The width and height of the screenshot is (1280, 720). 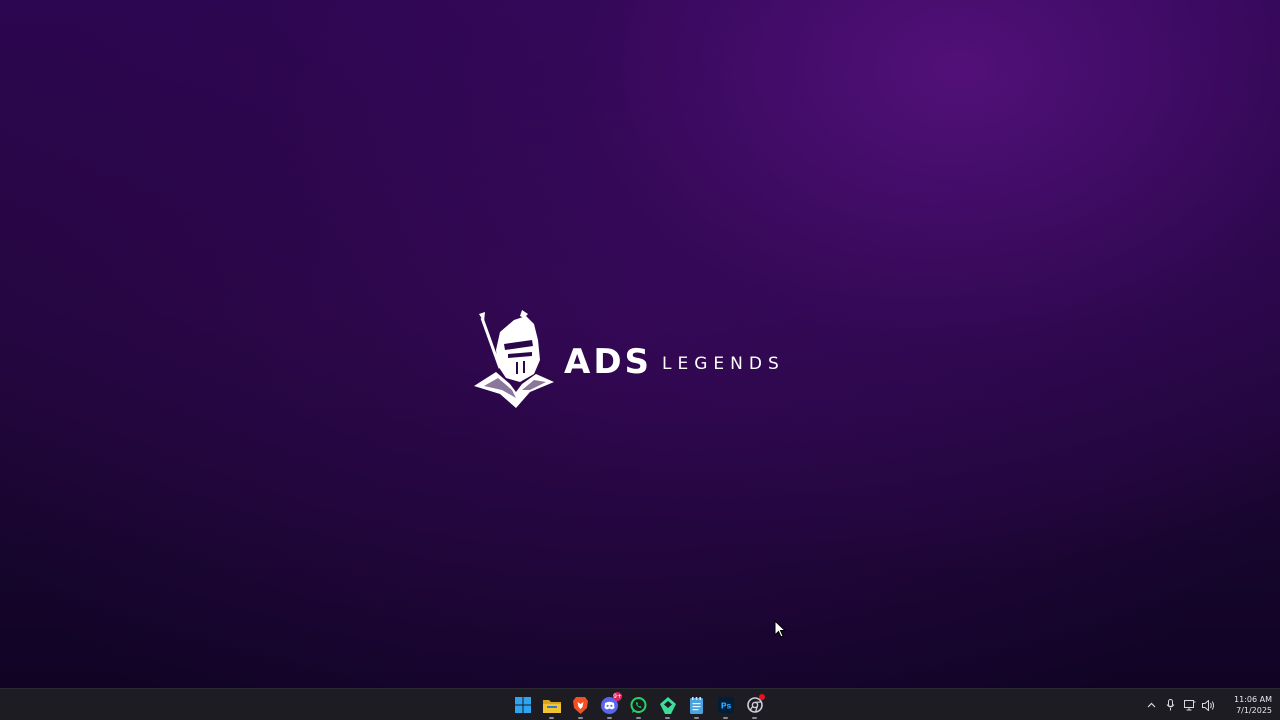 I want to click on taskbar-whatsapp, so click(x=638, y=705).